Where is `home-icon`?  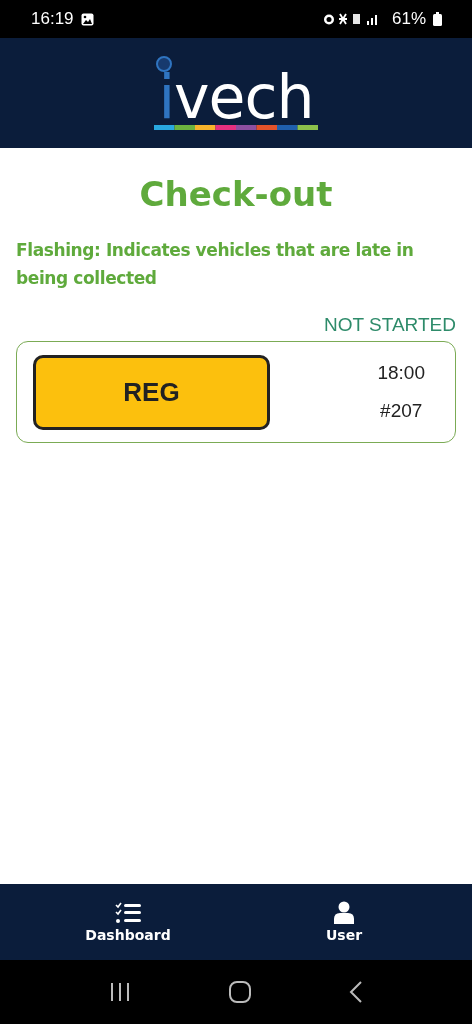 home-icon is located at coordinates (240, 992).